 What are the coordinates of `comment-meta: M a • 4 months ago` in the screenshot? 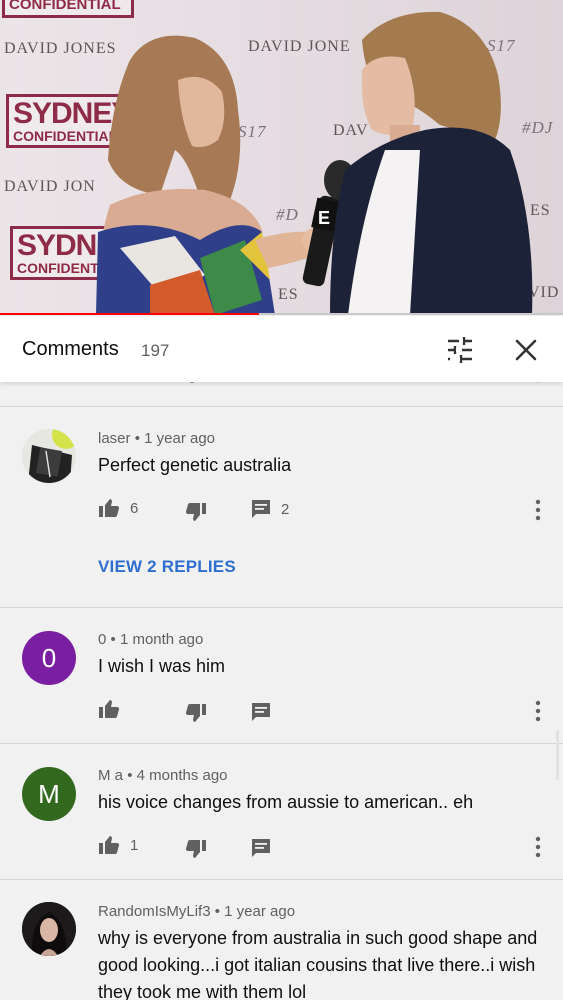 It's located at (163, 775).